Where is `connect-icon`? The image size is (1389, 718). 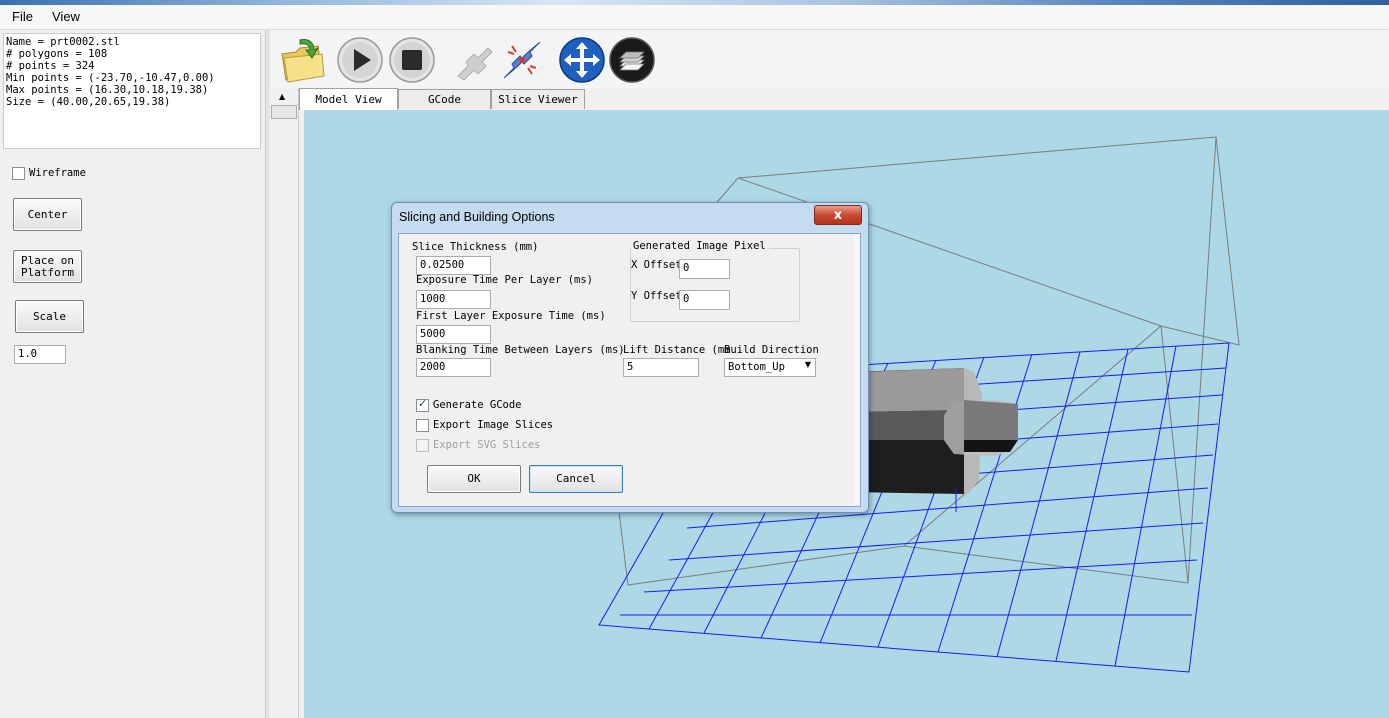
connect-icon is located at coordinates (522, 60).